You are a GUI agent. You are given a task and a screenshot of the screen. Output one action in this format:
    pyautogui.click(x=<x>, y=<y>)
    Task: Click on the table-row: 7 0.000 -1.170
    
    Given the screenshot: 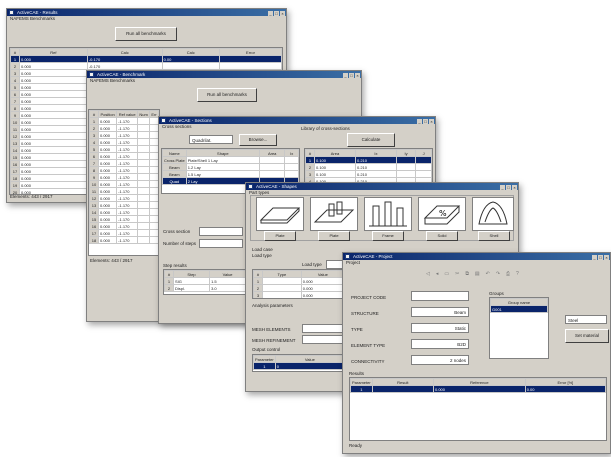 What is the action you would take?
    pyautogui.click(x=124, y=163)
    